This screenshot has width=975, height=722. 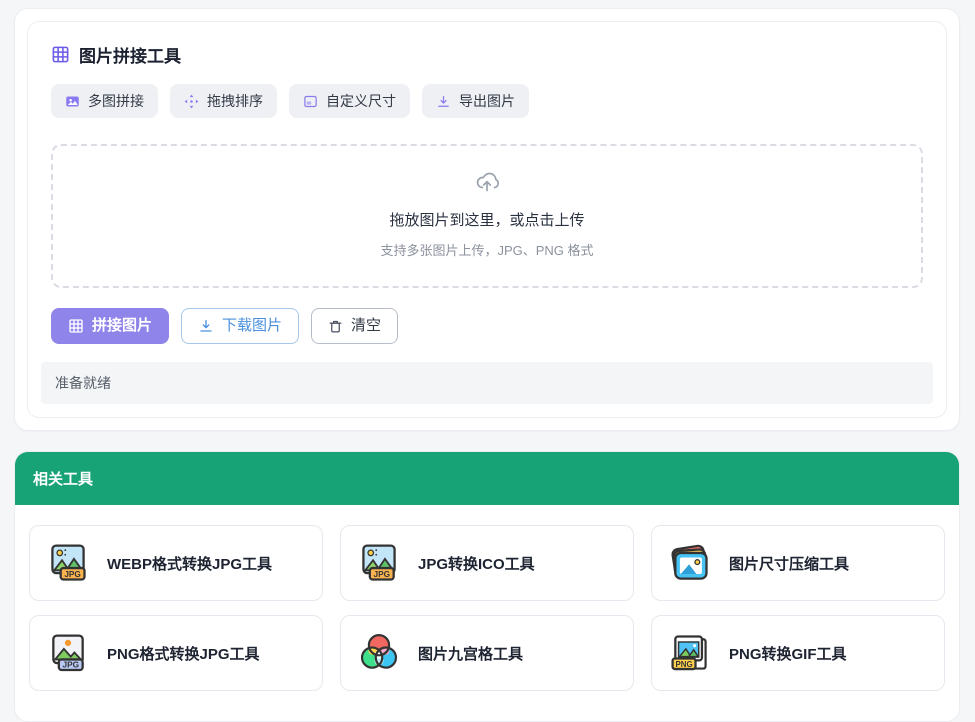 What do you see at coordinates (63, 479) in the screenshot?
I see `related-tools-title: 相关工具` at bounding box center [63, 479].